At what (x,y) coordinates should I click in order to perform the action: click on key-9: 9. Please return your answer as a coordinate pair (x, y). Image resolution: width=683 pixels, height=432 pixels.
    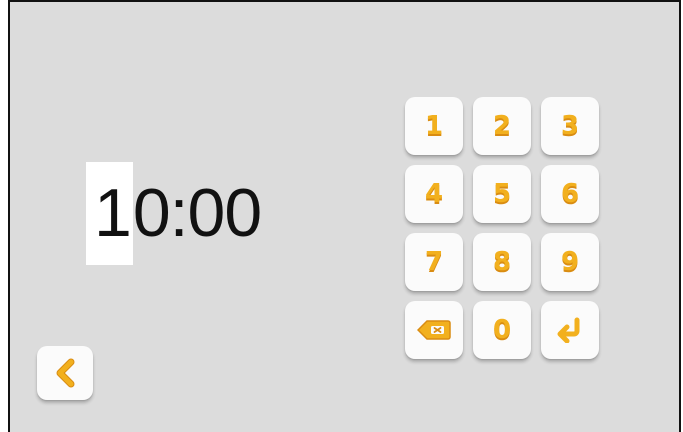
    Looking at the image, I should click on (570, 262).